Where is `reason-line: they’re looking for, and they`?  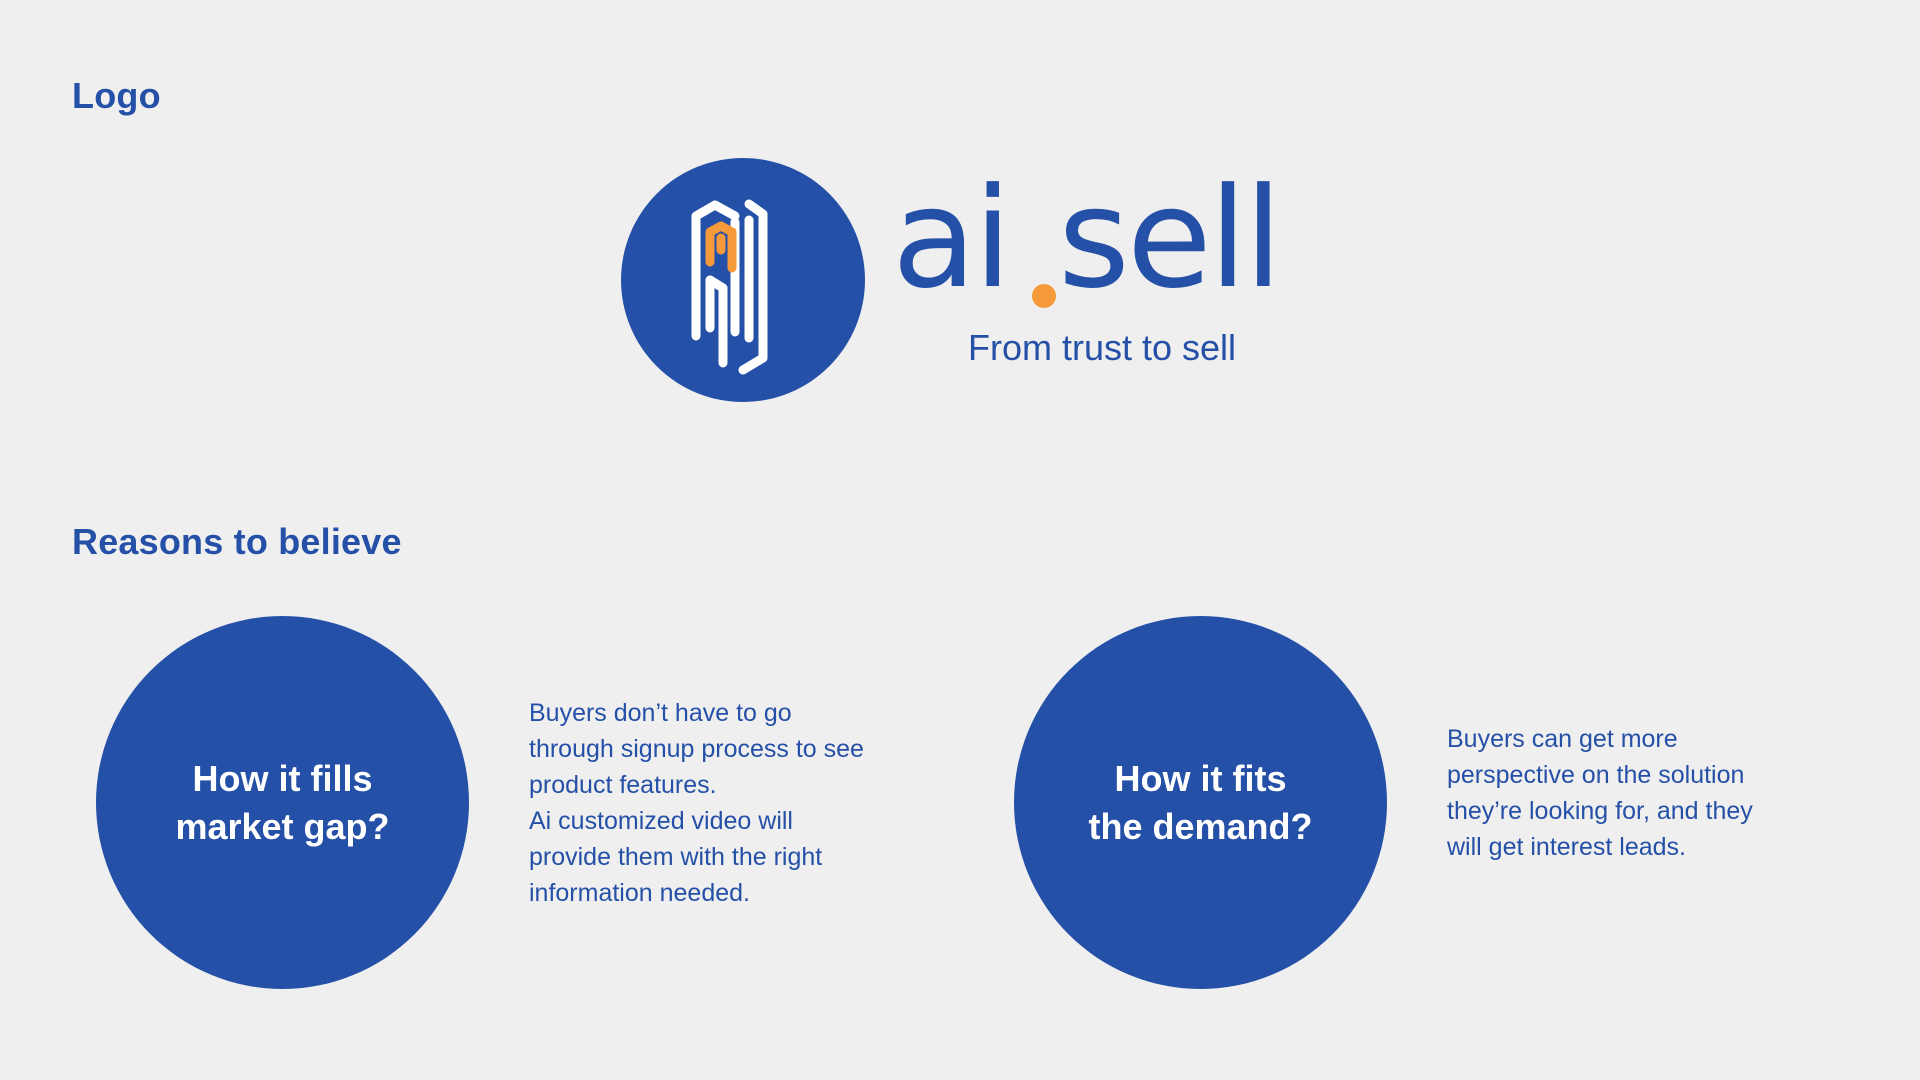
reason-line: they’re looking for, and they is located at coordinates (1600, 811).